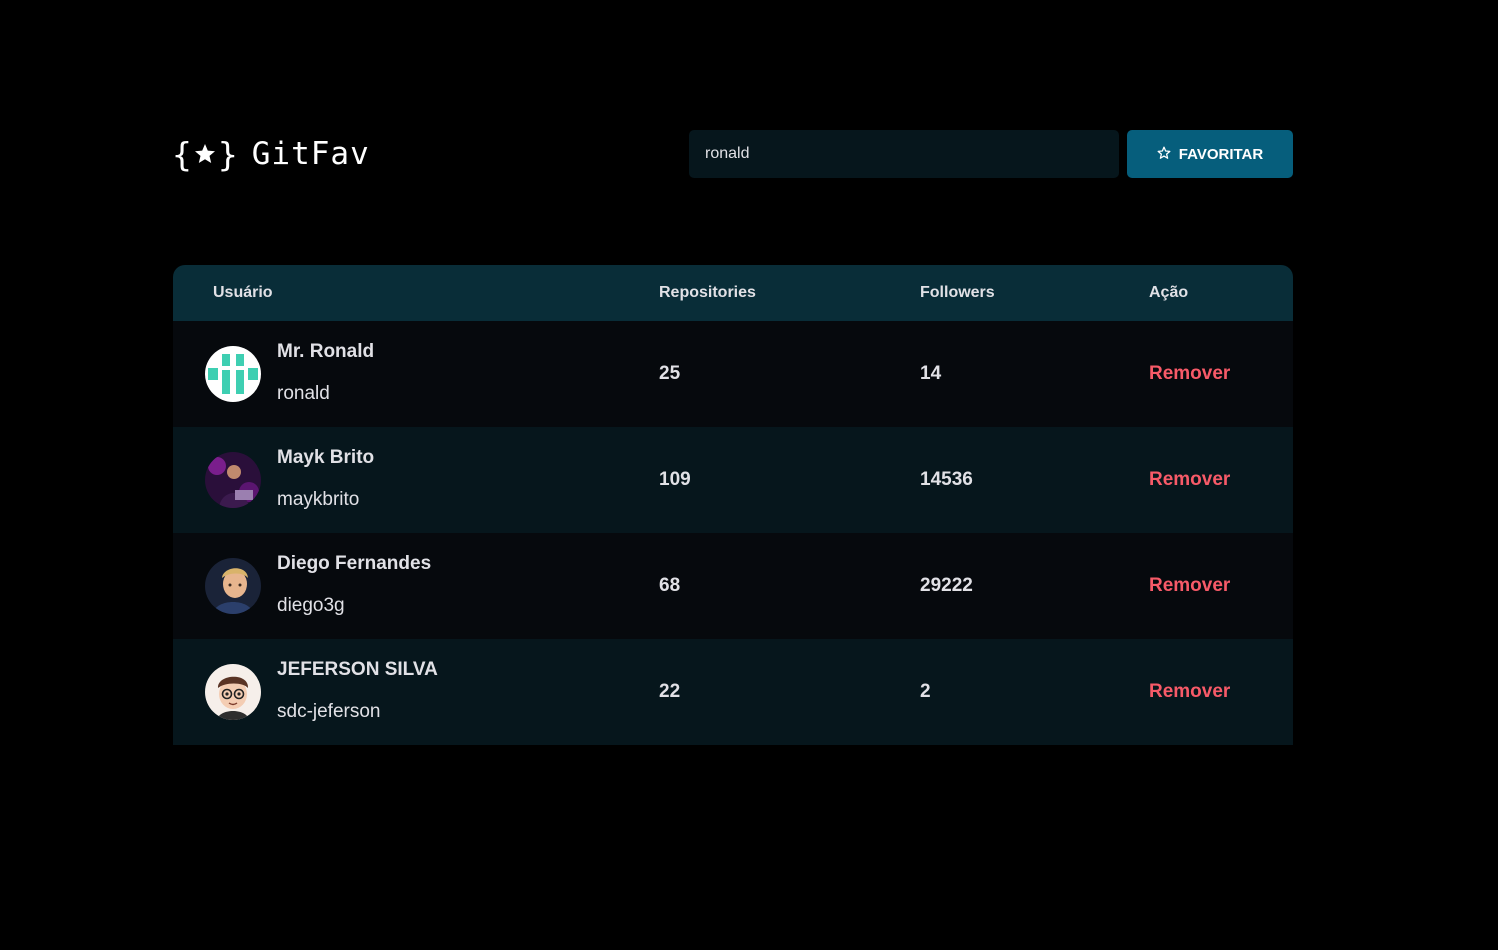 Image resolution: width=1498 pixels, height=950 pixels. What do you see at coordinates (675, 479) in the screenshot?
I see `repositories-count: 109` at bounding box center [675, 479].